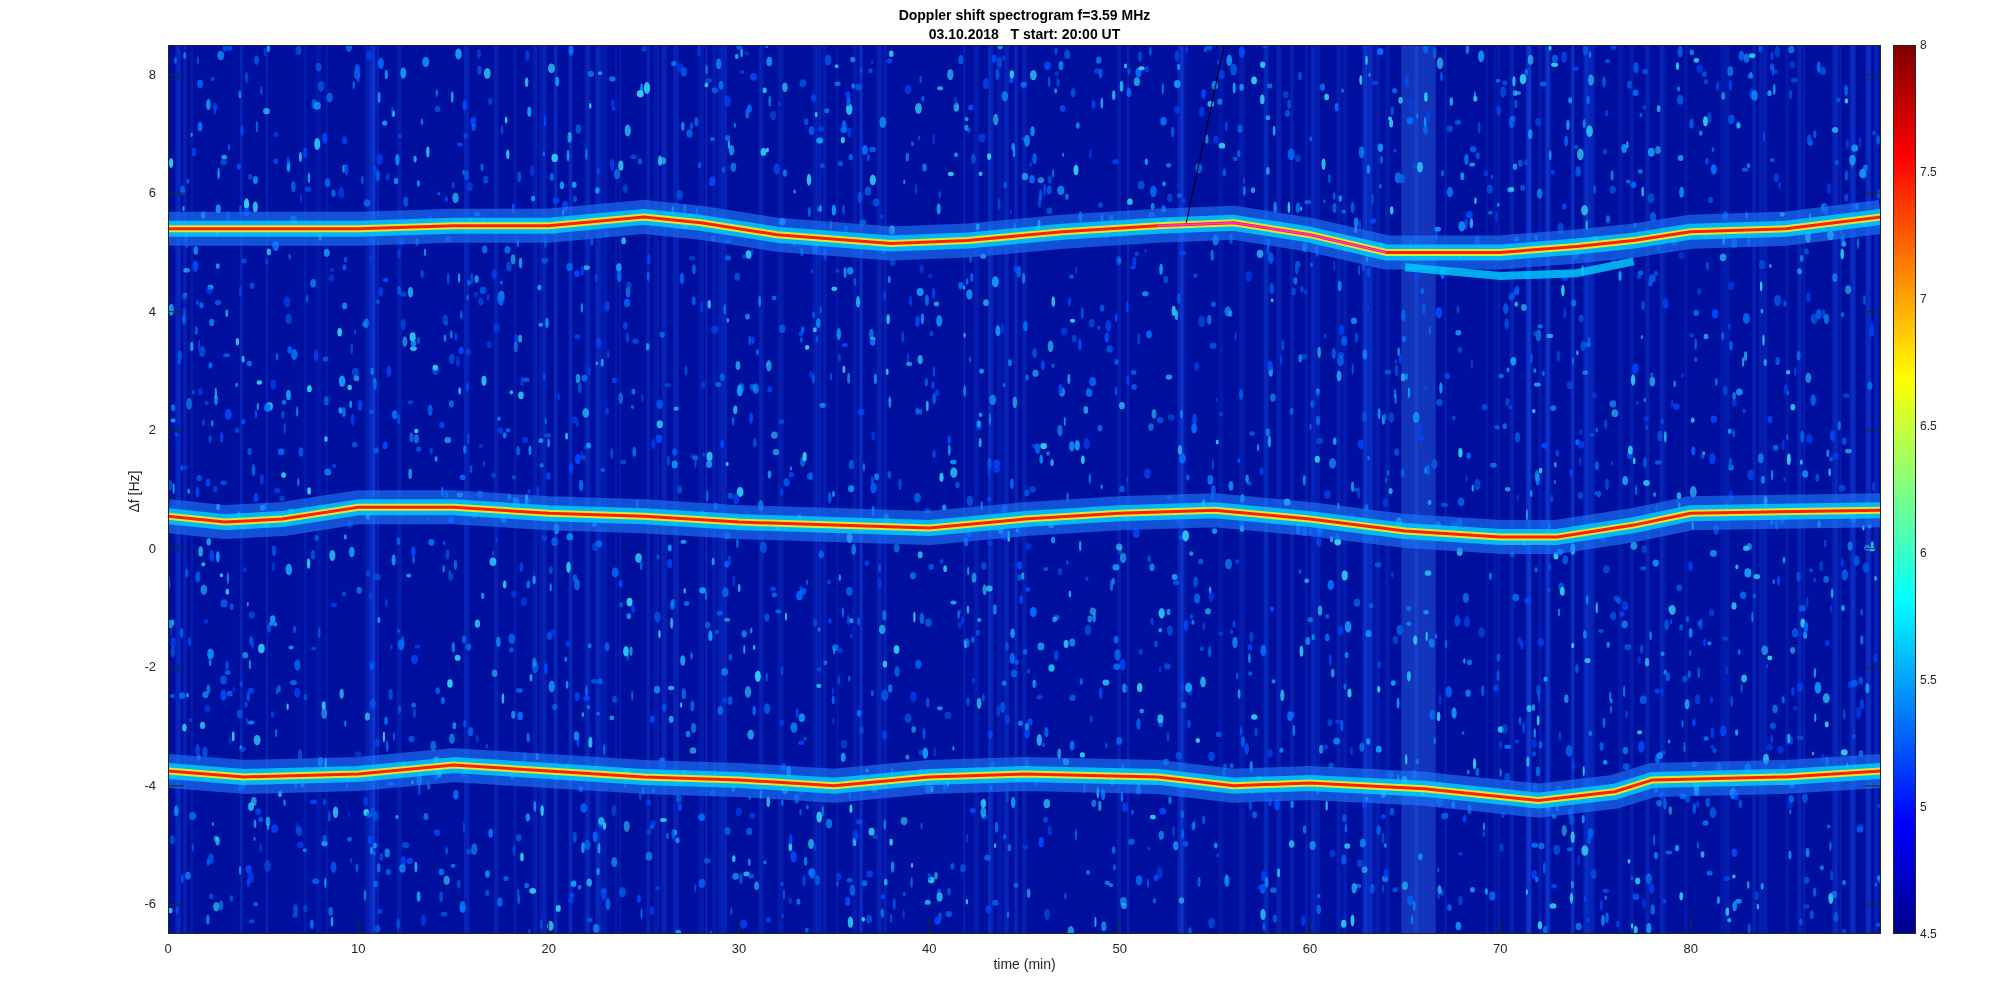 The height and width of the screenshot is (1003, 2000). What do you see at coordinates (1690, 949) in the screenshot?
I see `x-tick-label: 80` at bounding box center [1690, 949].